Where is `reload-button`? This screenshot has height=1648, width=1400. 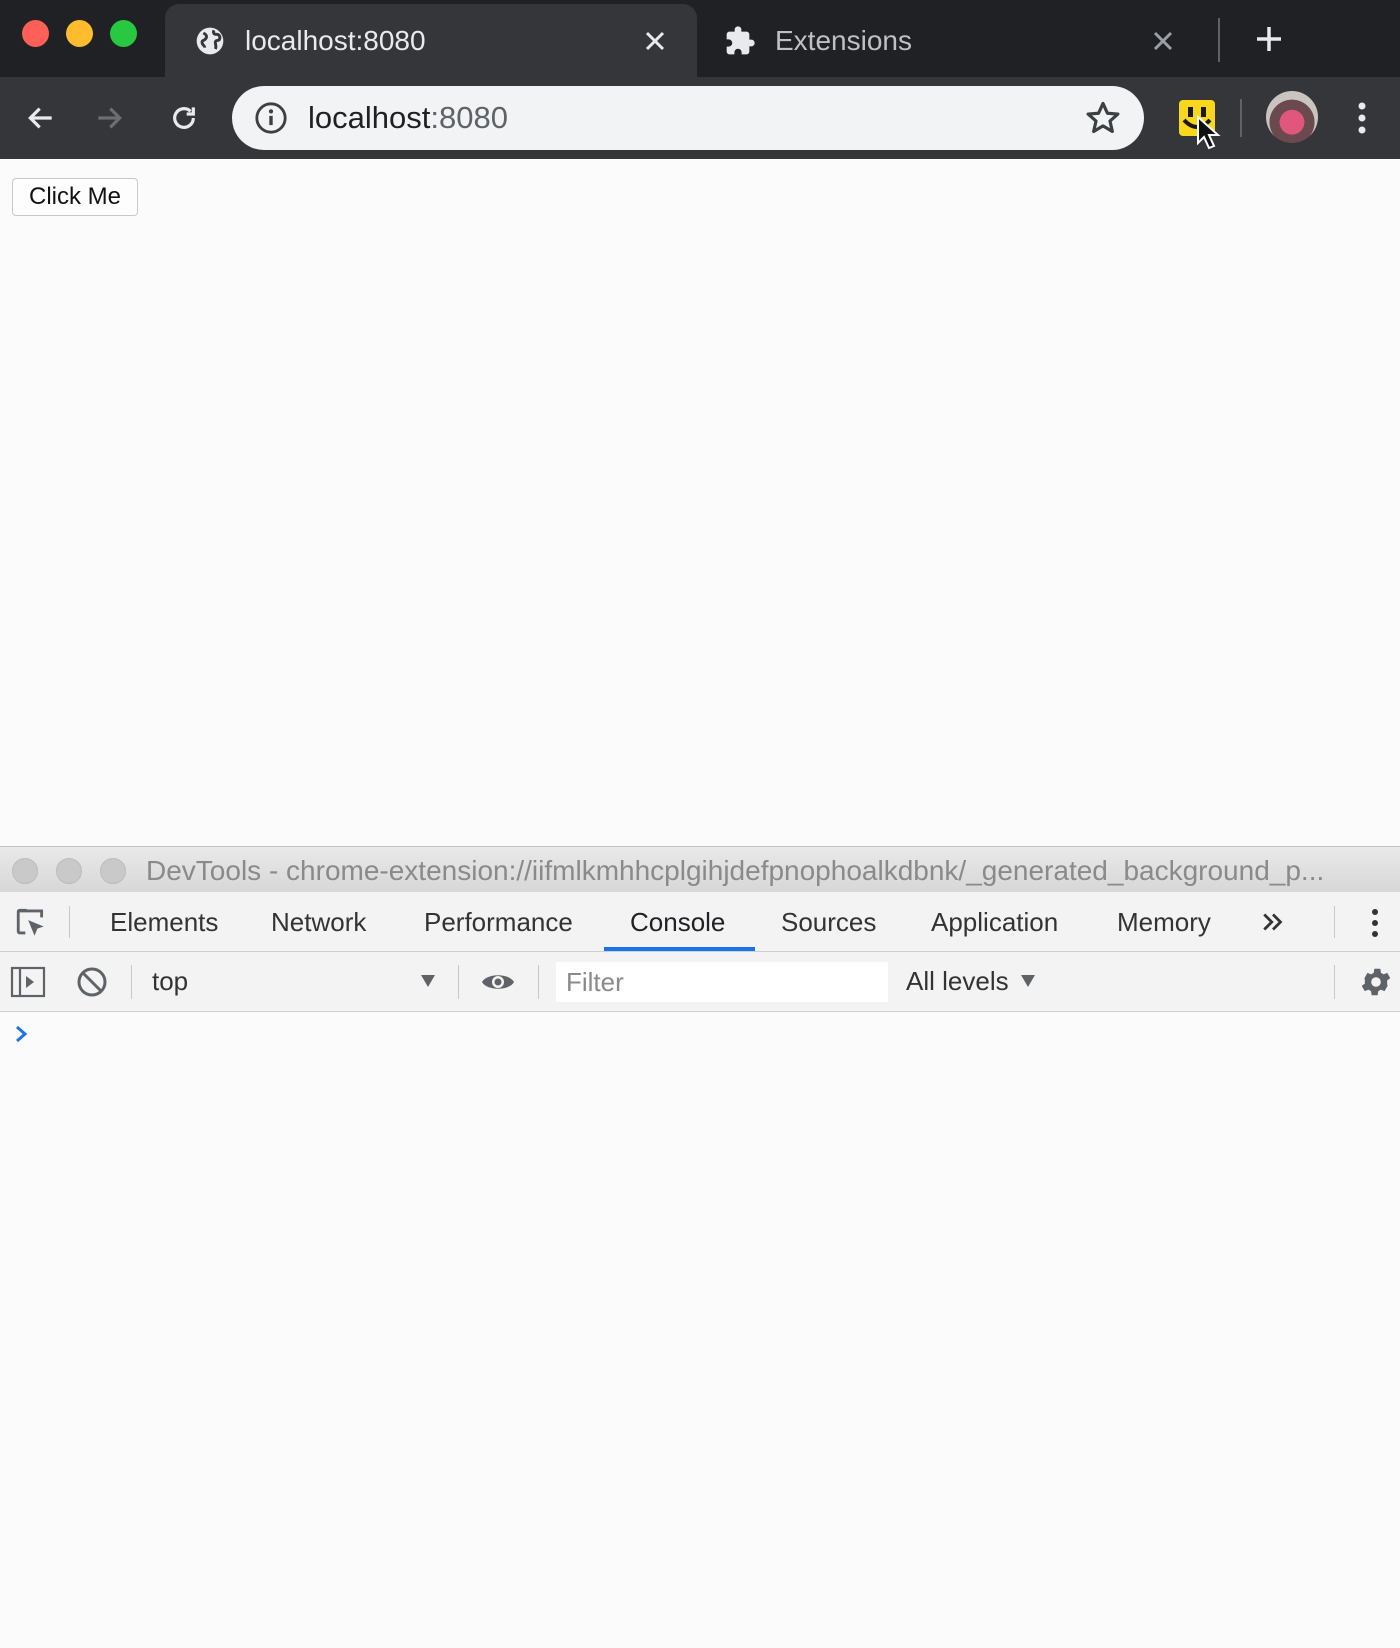 reload-button is located at coordinates (184, 118).